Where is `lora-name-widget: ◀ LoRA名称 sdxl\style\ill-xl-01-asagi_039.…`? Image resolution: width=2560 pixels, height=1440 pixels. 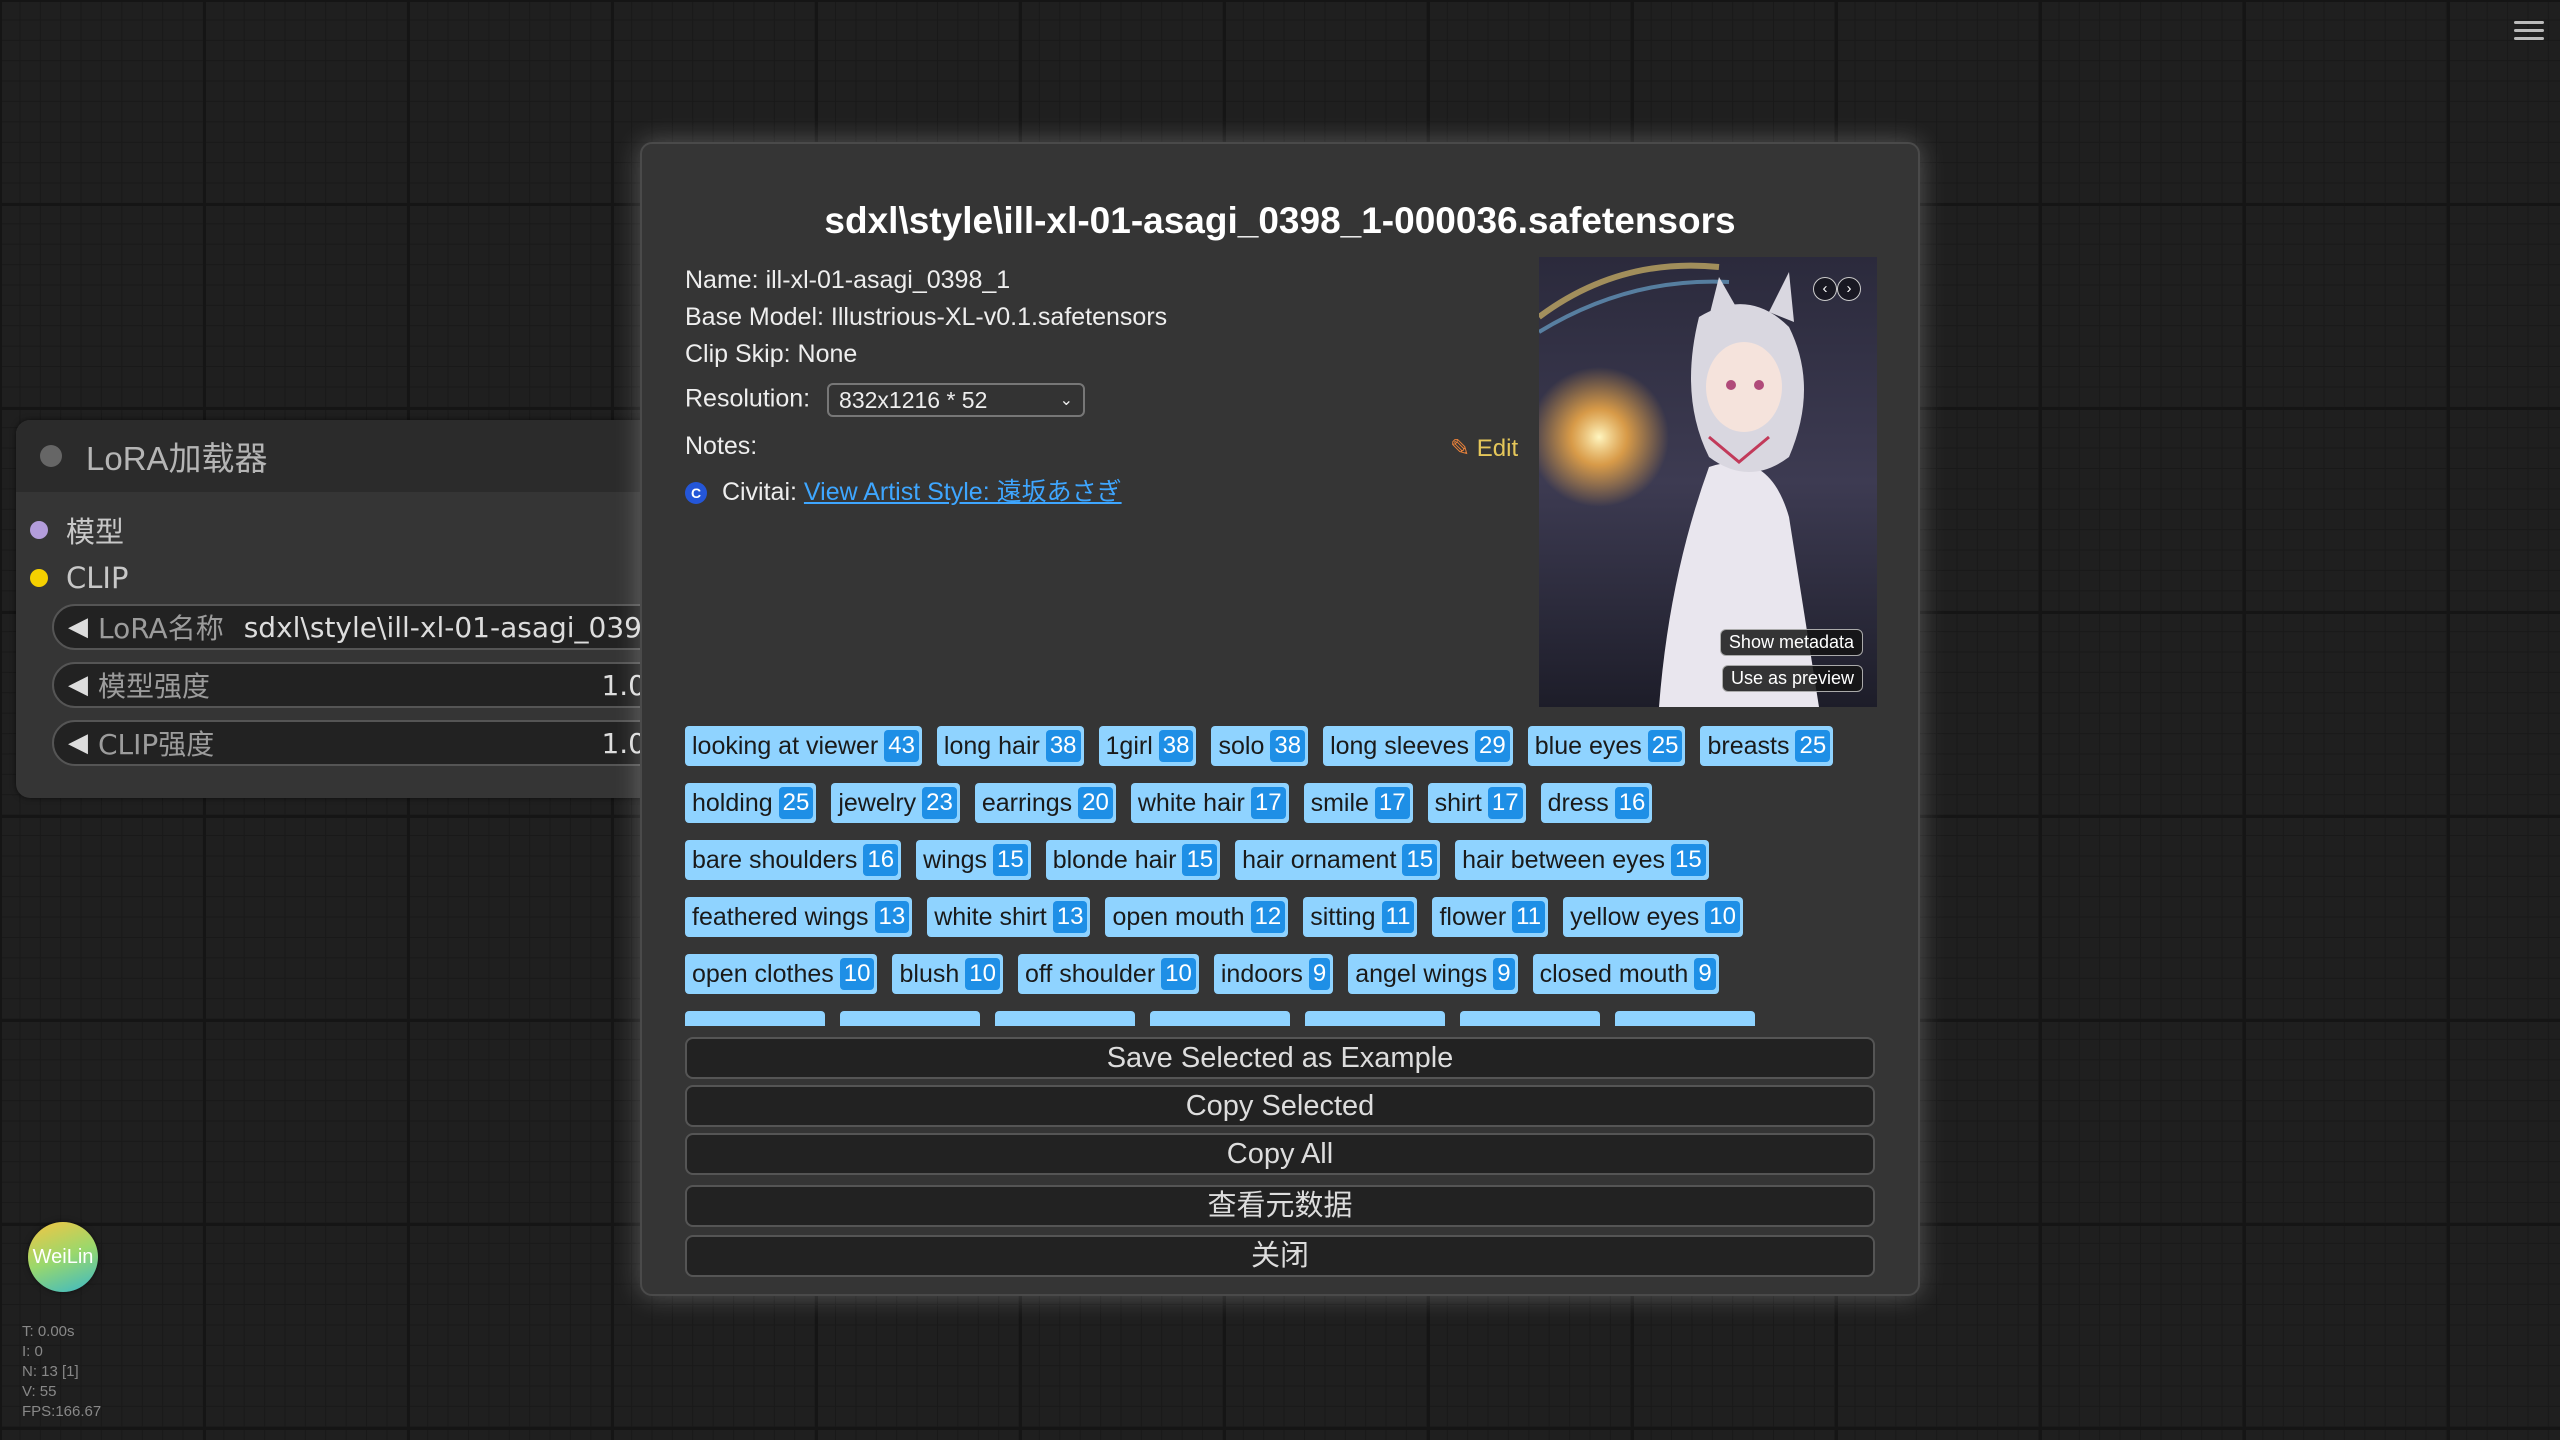 lora-name-widget: ◀ LoRA名称 sdxl\style\ill-xl-01-asagi_039.… is located at coordinates (362, 627).